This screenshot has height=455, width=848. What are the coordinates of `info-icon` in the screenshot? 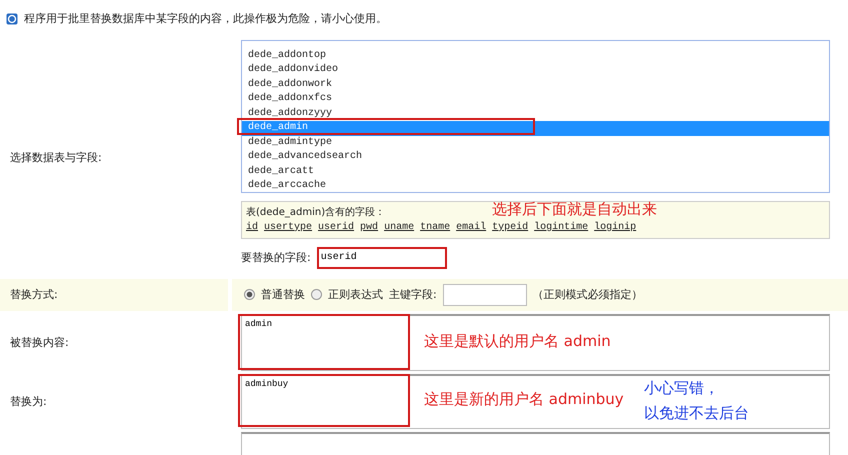 It's located at (12, 18).